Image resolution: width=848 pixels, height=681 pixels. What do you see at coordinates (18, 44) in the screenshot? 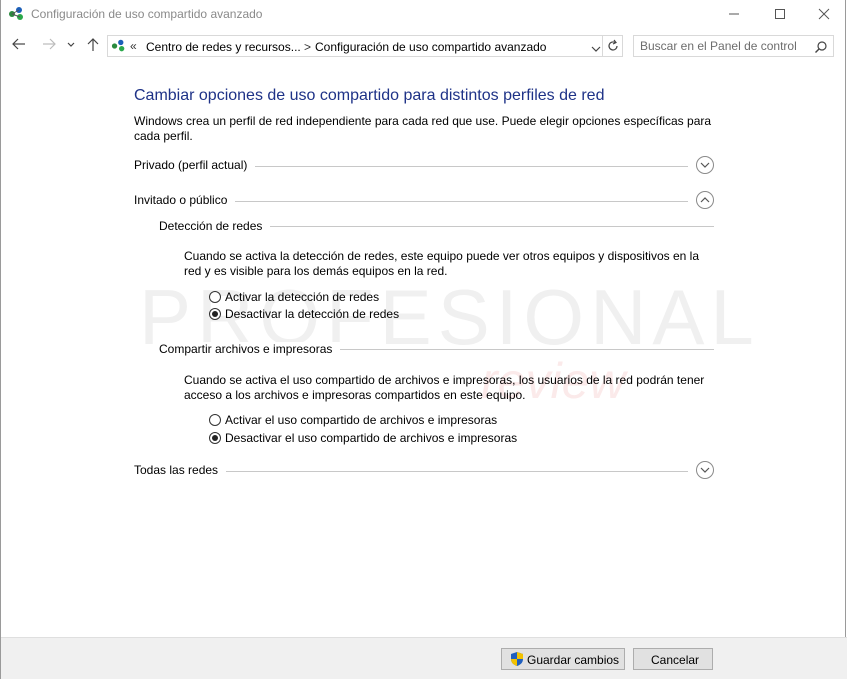
I see `arrow-left-icon` at bounding box center [18, 44].